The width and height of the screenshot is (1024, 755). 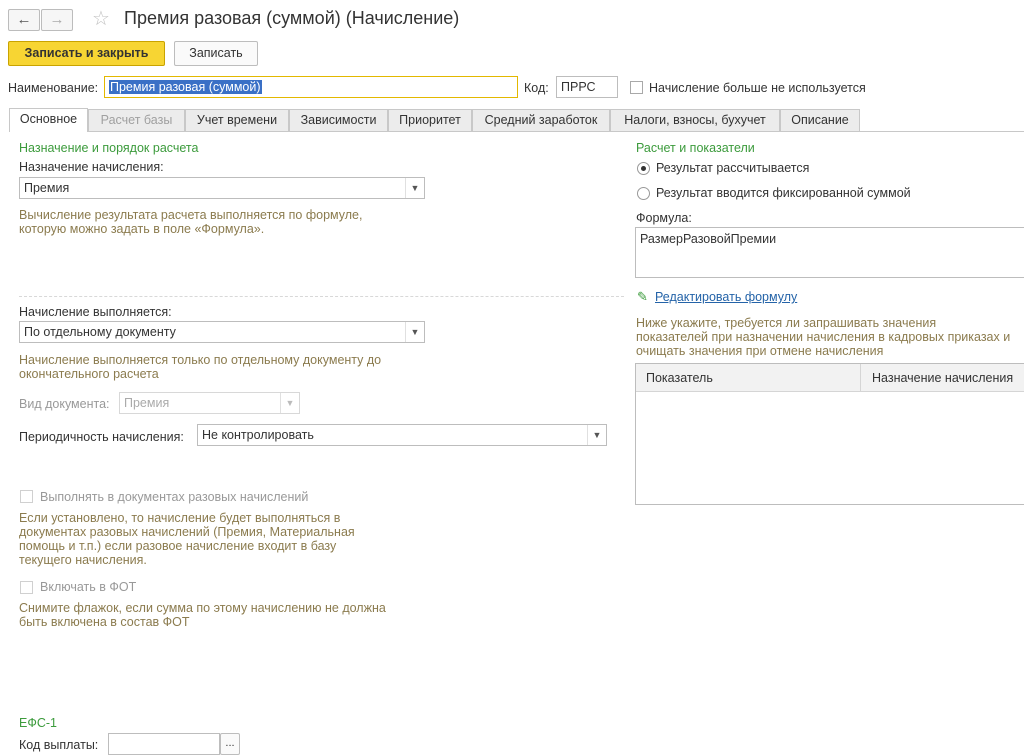 What do you see at coordinates (216, 53) in the screenshot?
I see `save-button: Записать` at bounding box center [216, 53].